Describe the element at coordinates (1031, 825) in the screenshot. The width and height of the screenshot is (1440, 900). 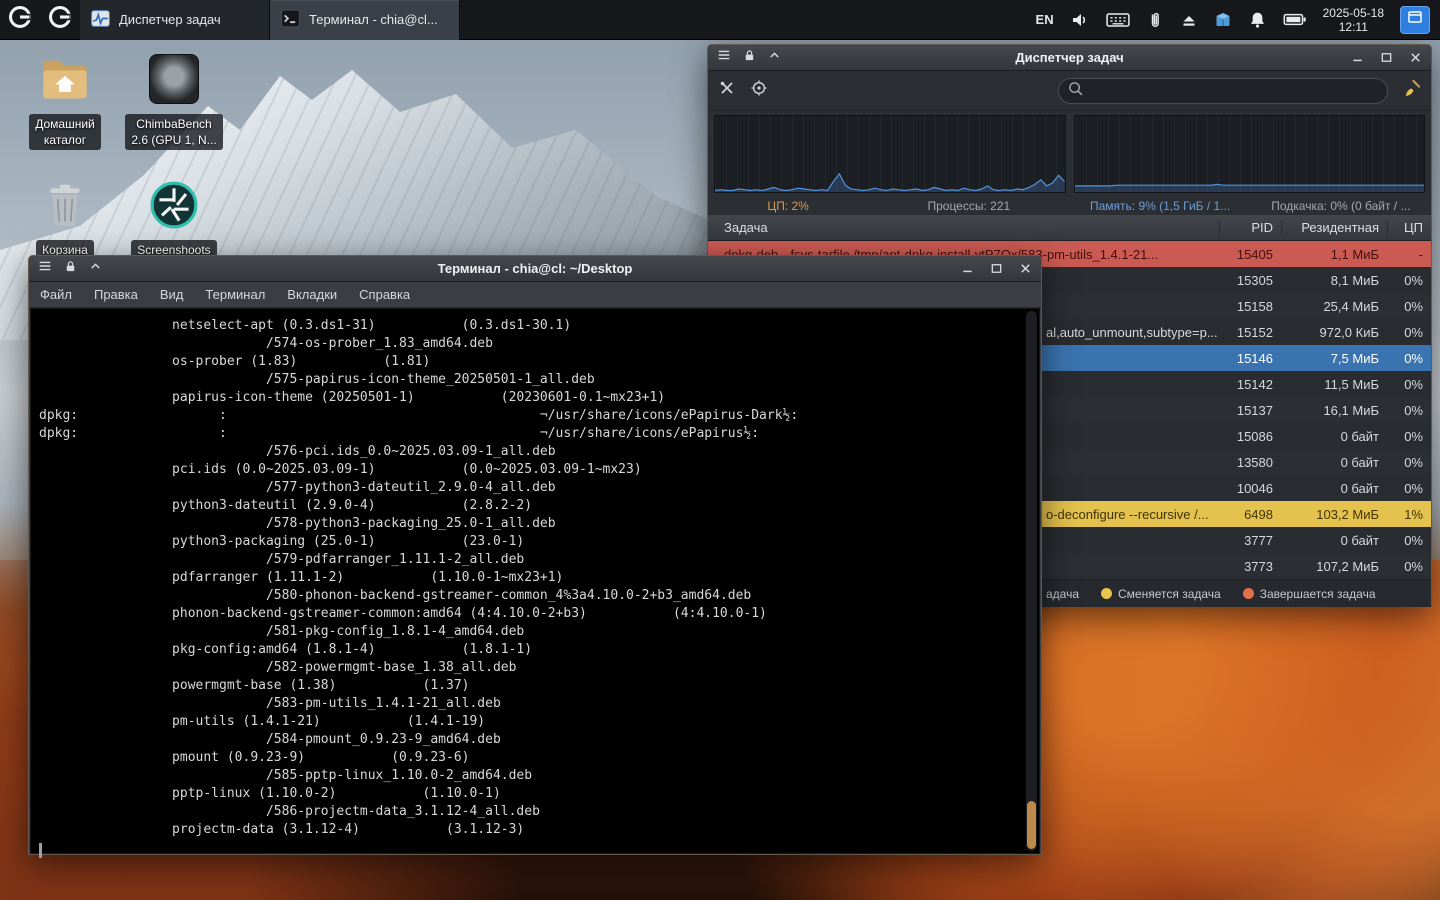
I see `scrollbar-thumb` at that location.